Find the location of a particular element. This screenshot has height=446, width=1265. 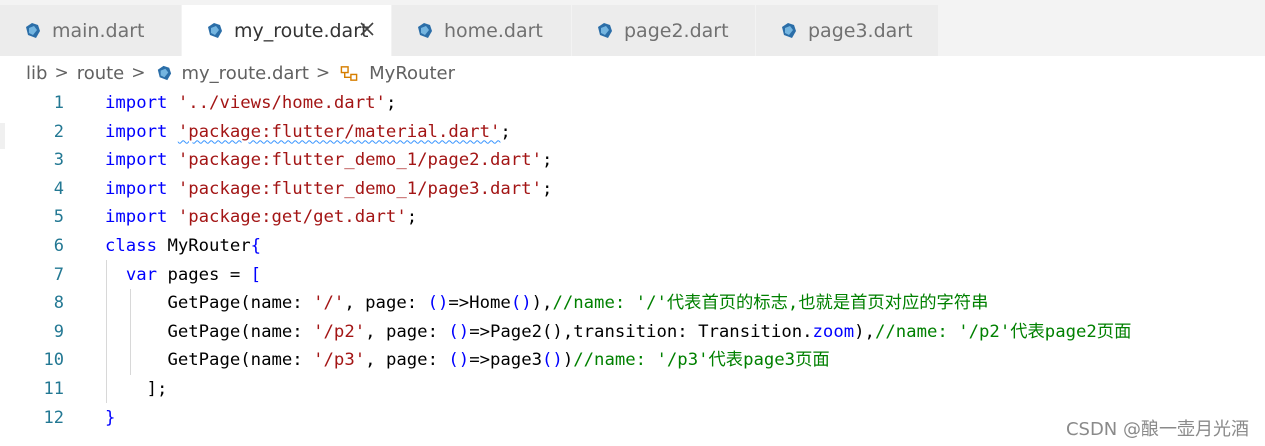

line-number: 8 is located at coordinates (58, 303).